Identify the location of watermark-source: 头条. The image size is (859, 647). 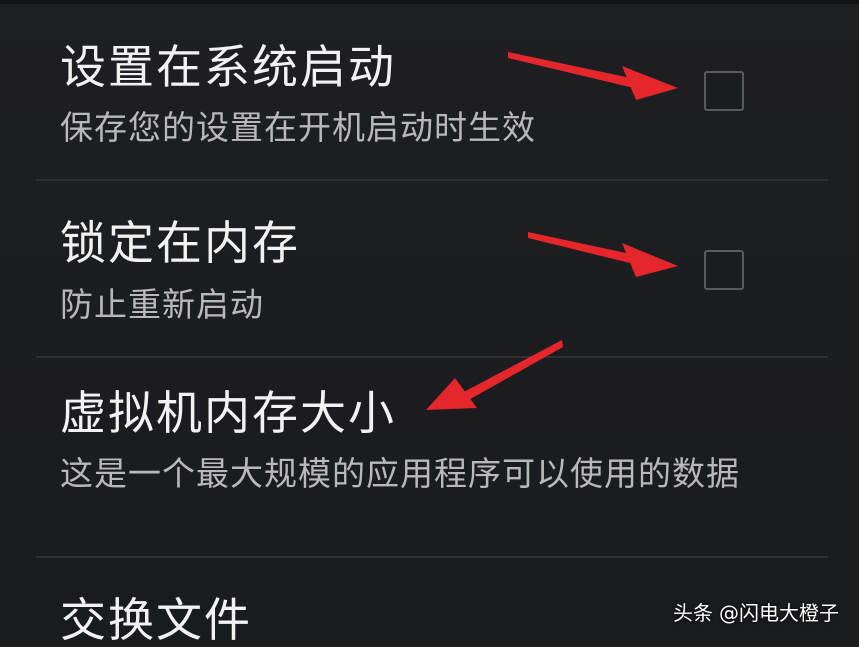
(693, 613).